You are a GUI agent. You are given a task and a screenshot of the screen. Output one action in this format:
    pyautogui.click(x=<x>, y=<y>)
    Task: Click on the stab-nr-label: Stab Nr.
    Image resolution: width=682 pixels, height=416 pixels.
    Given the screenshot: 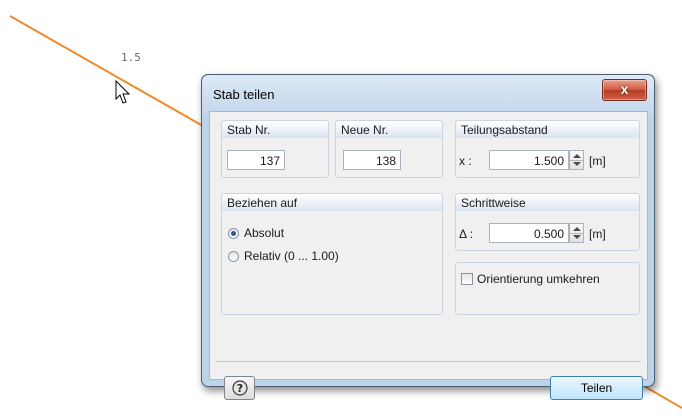 What is the action you would take?
    pyautogui.click(x=249, y=130)
    